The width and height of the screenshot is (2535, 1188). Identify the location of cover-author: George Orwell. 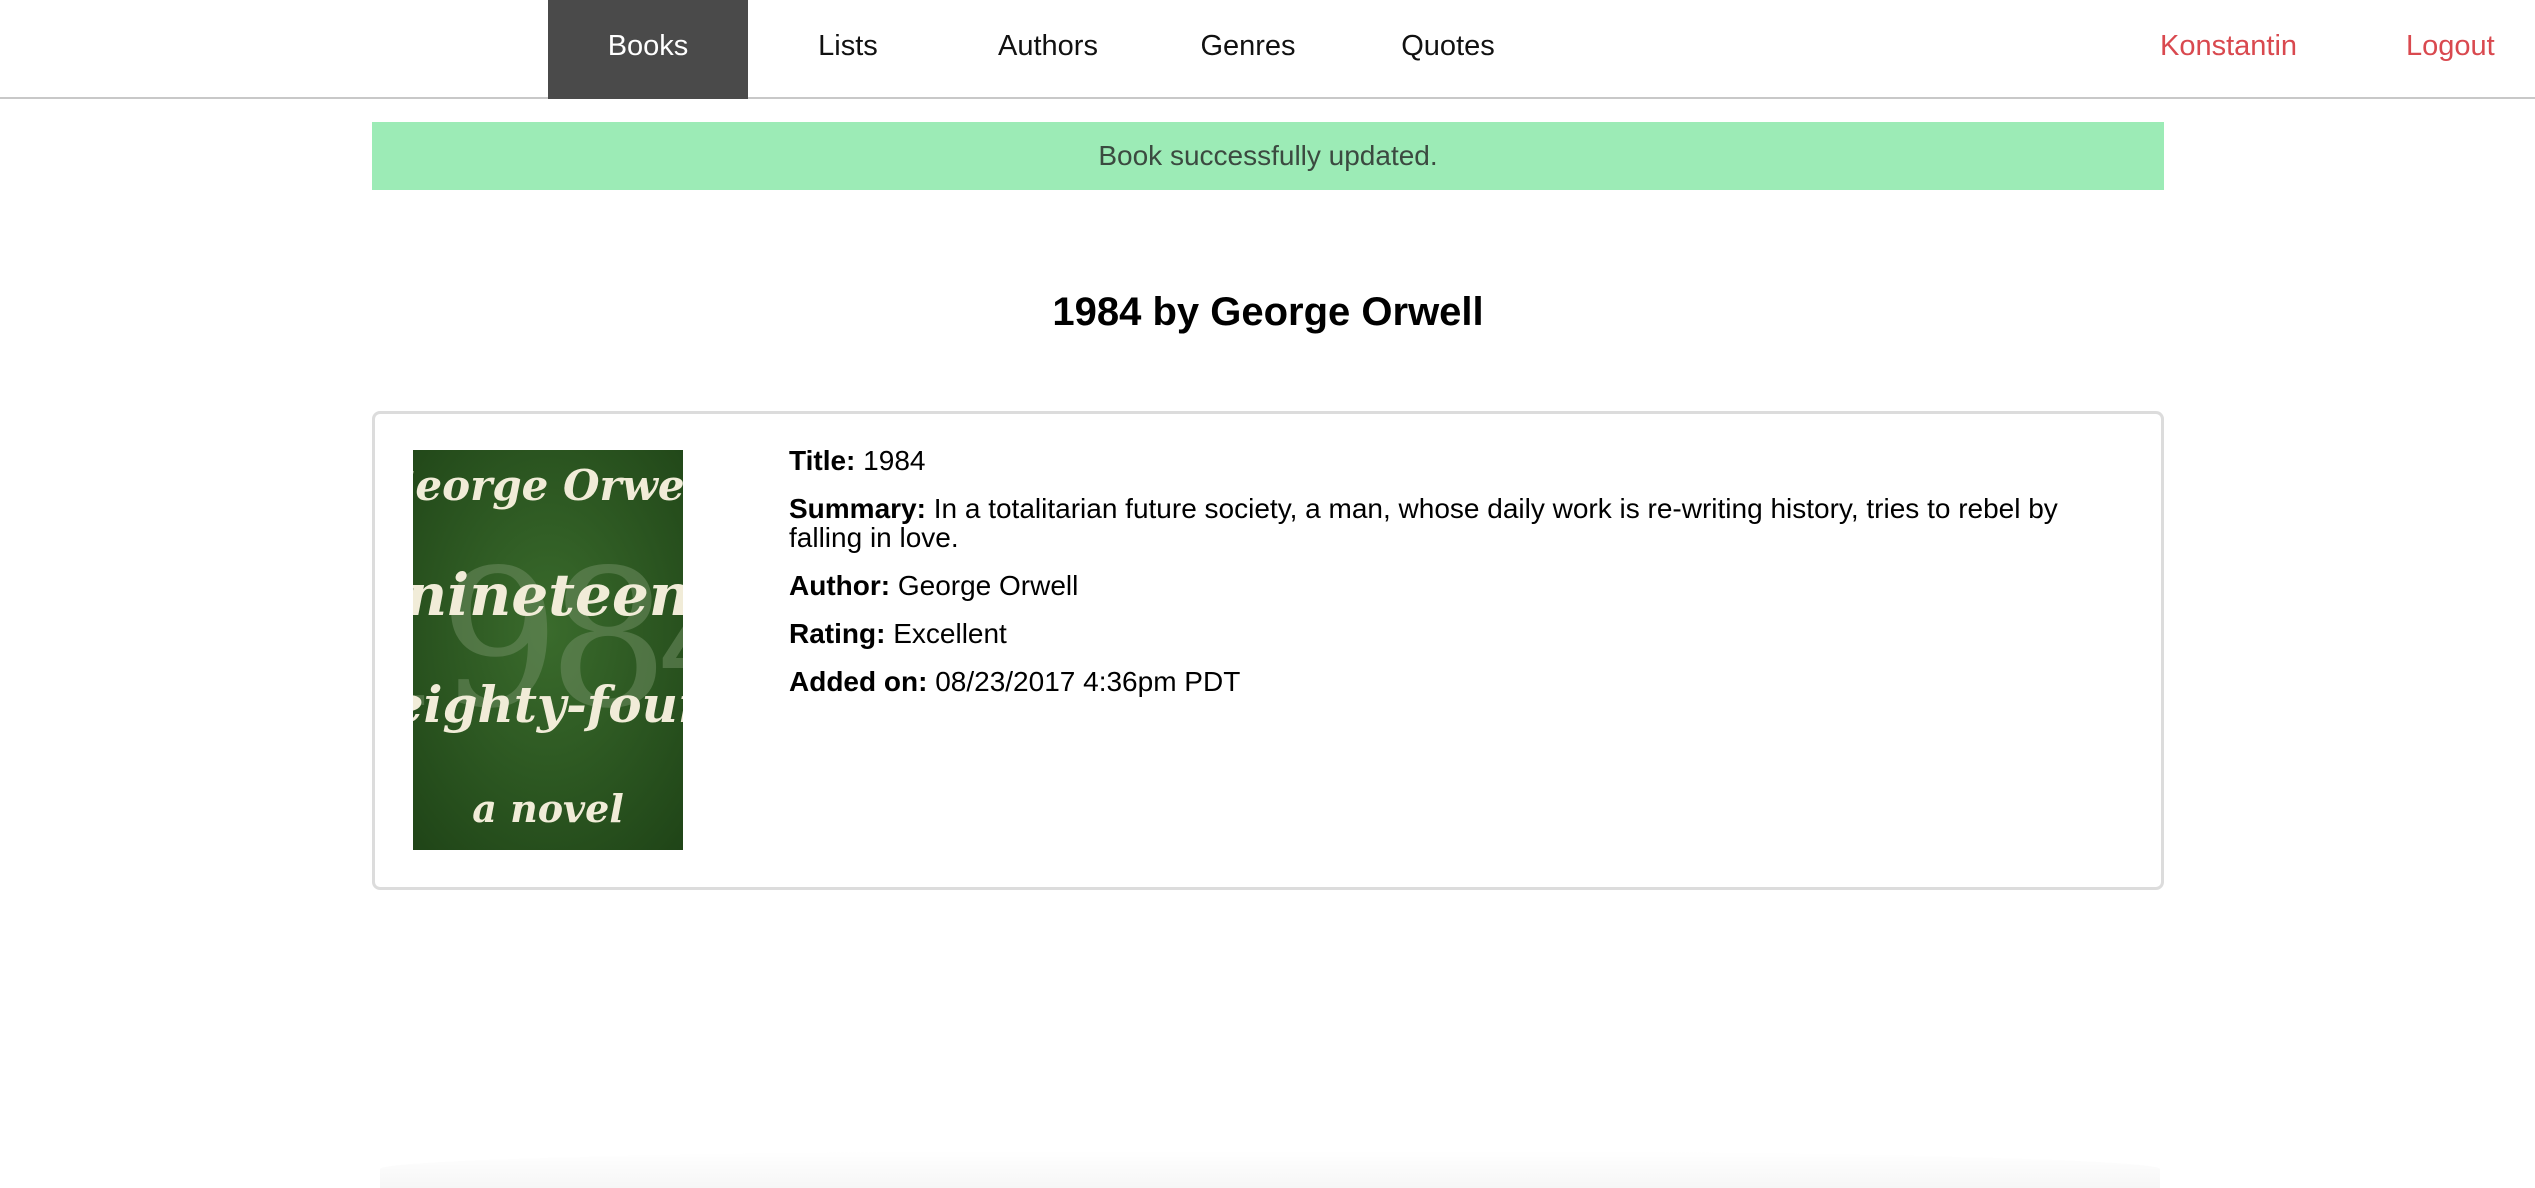
(548, 485).